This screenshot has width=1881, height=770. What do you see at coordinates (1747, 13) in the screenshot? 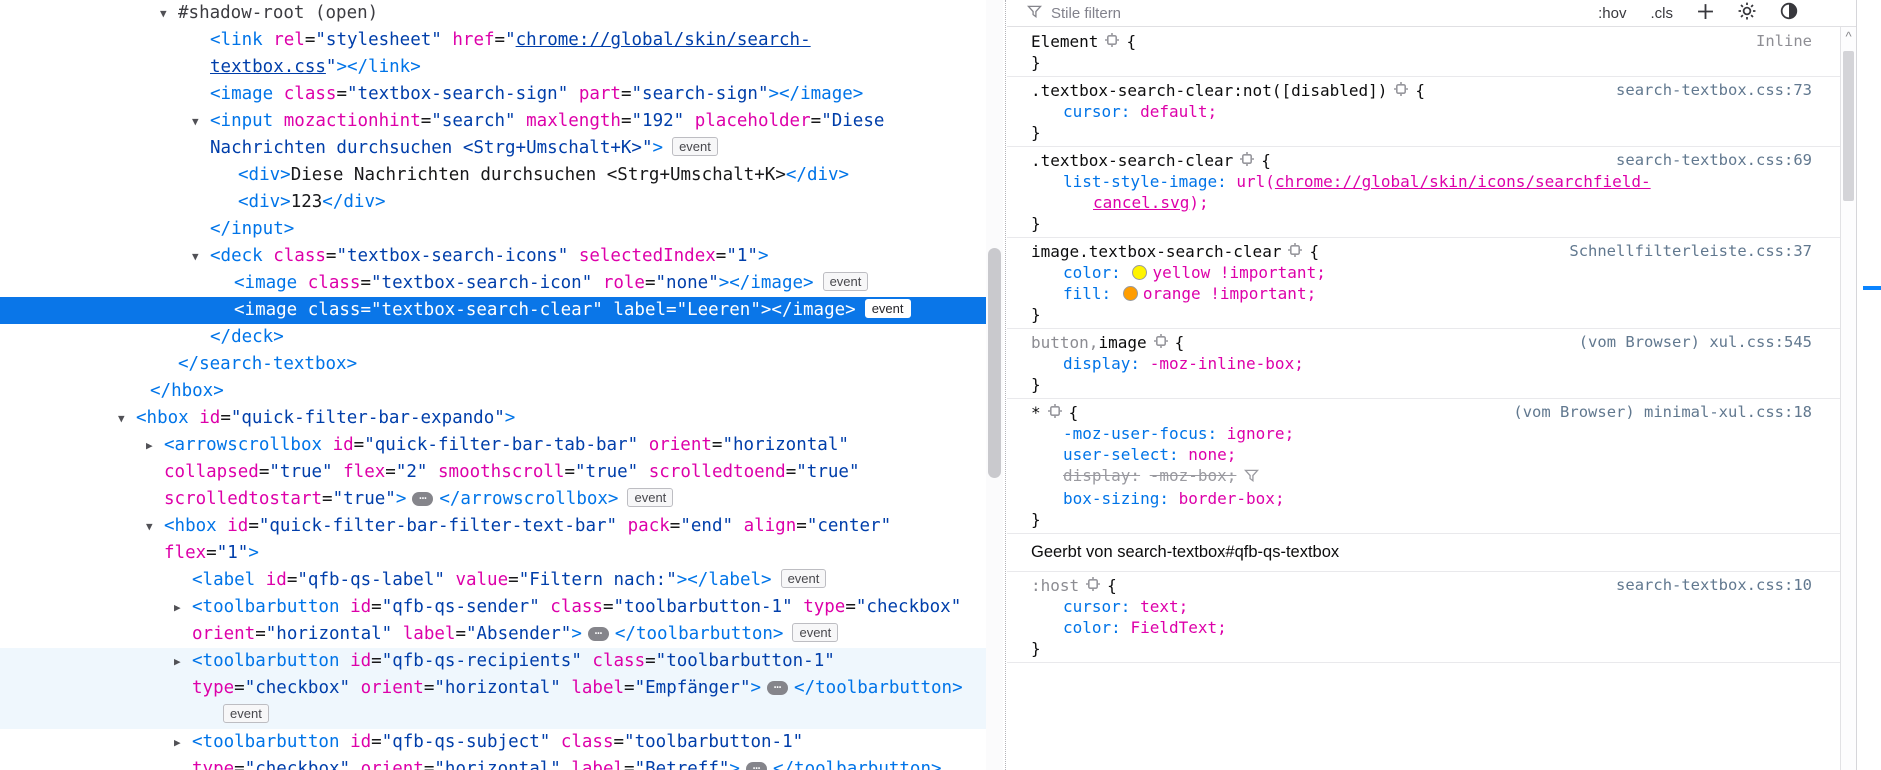
I see `light-scheme-simulation-icon` at bounding box center [1747, 13].